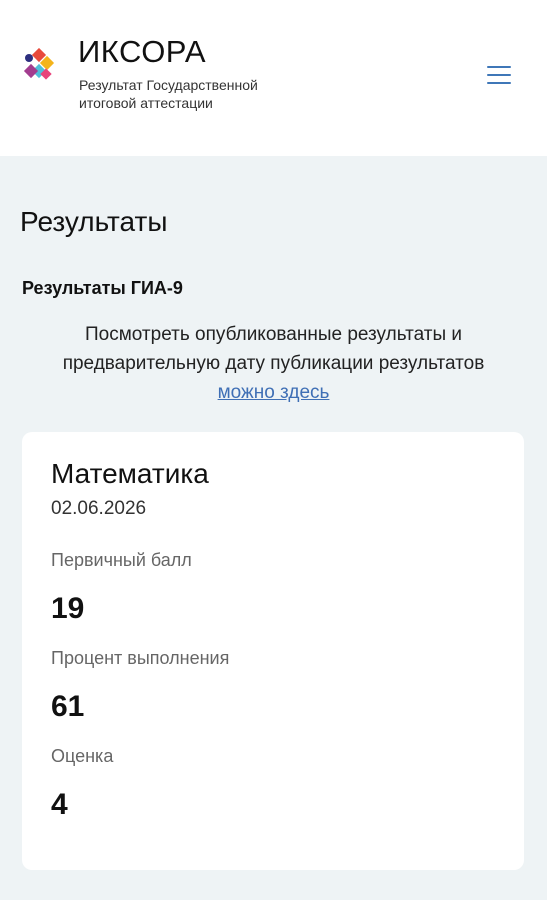  What do you see at coordinates (99, 508) in the screenshot?
I see `exam-date: 02.06.2026` at bounding box center [99, 508].